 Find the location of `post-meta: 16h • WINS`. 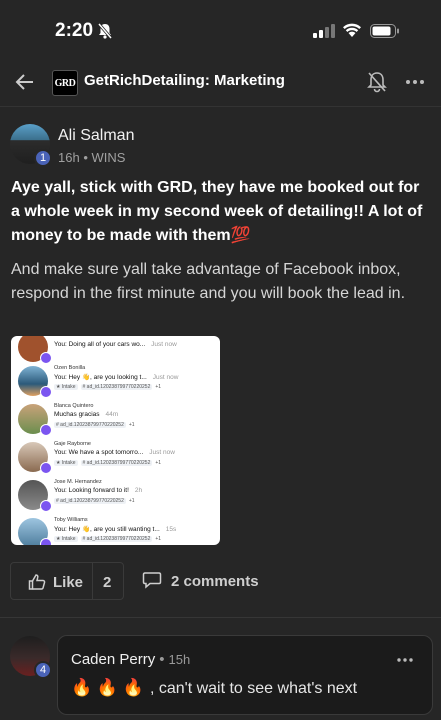

post-meta: 16h • WINS is located at coordinates (91, 157).